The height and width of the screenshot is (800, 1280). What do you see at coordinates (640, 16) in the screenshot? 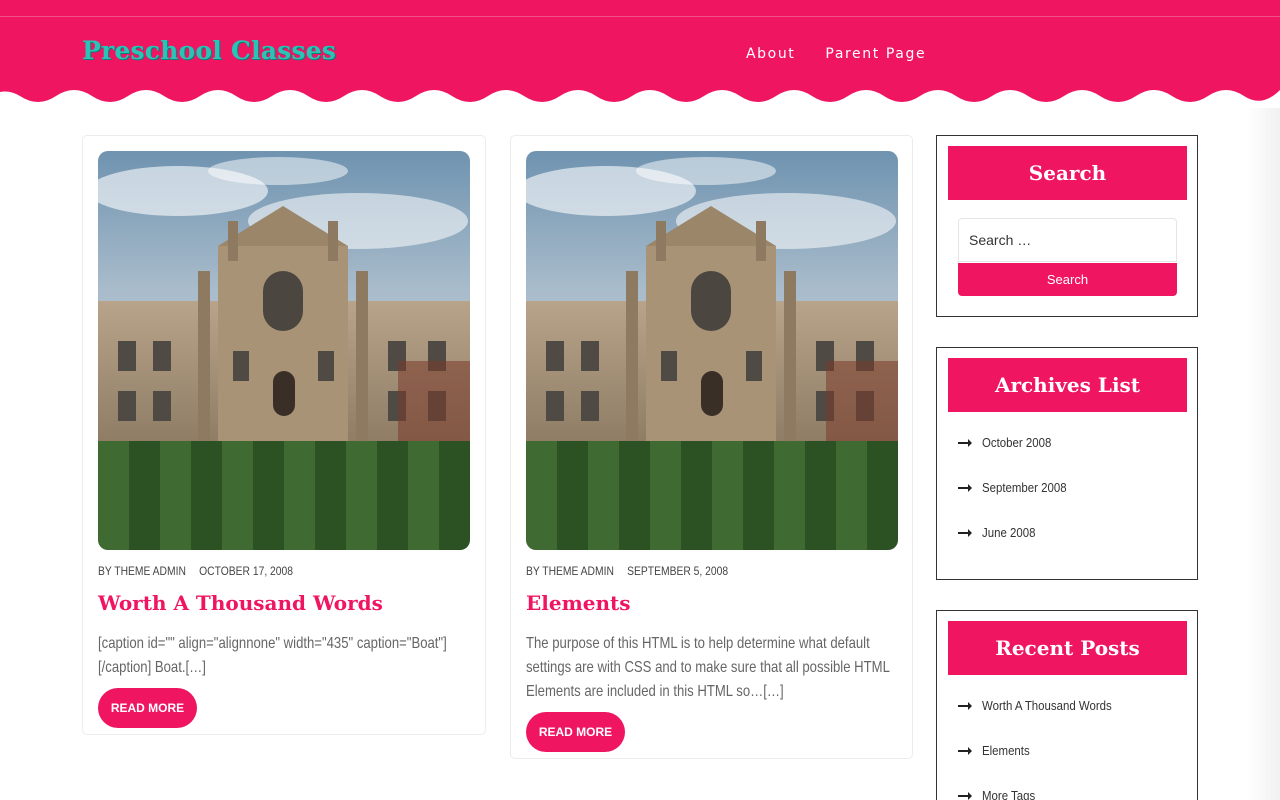
I see `header-top-divider` at bounding box center [640, 16].